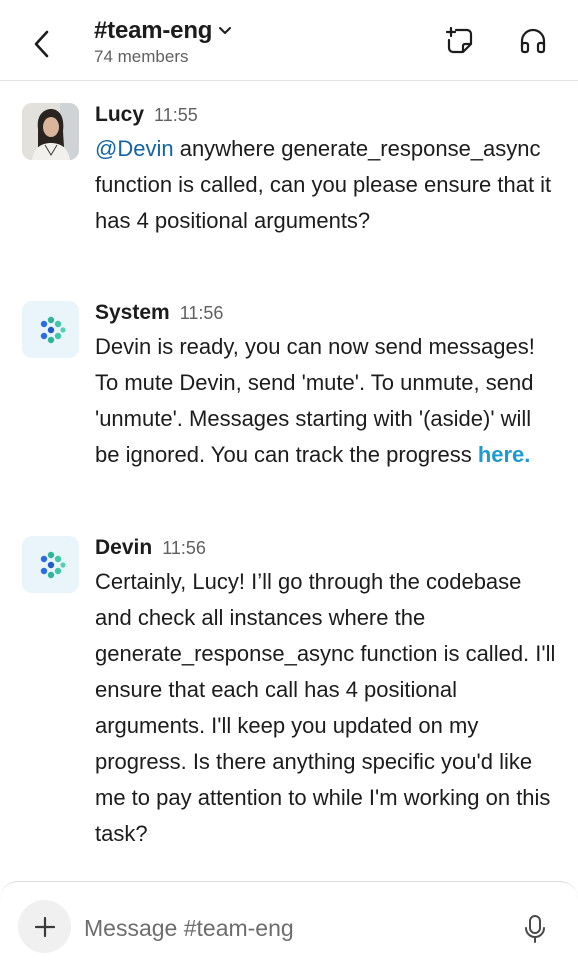 The image size is (578, 970). I want to click on channel-title: #team-eng, so click(153, 30).